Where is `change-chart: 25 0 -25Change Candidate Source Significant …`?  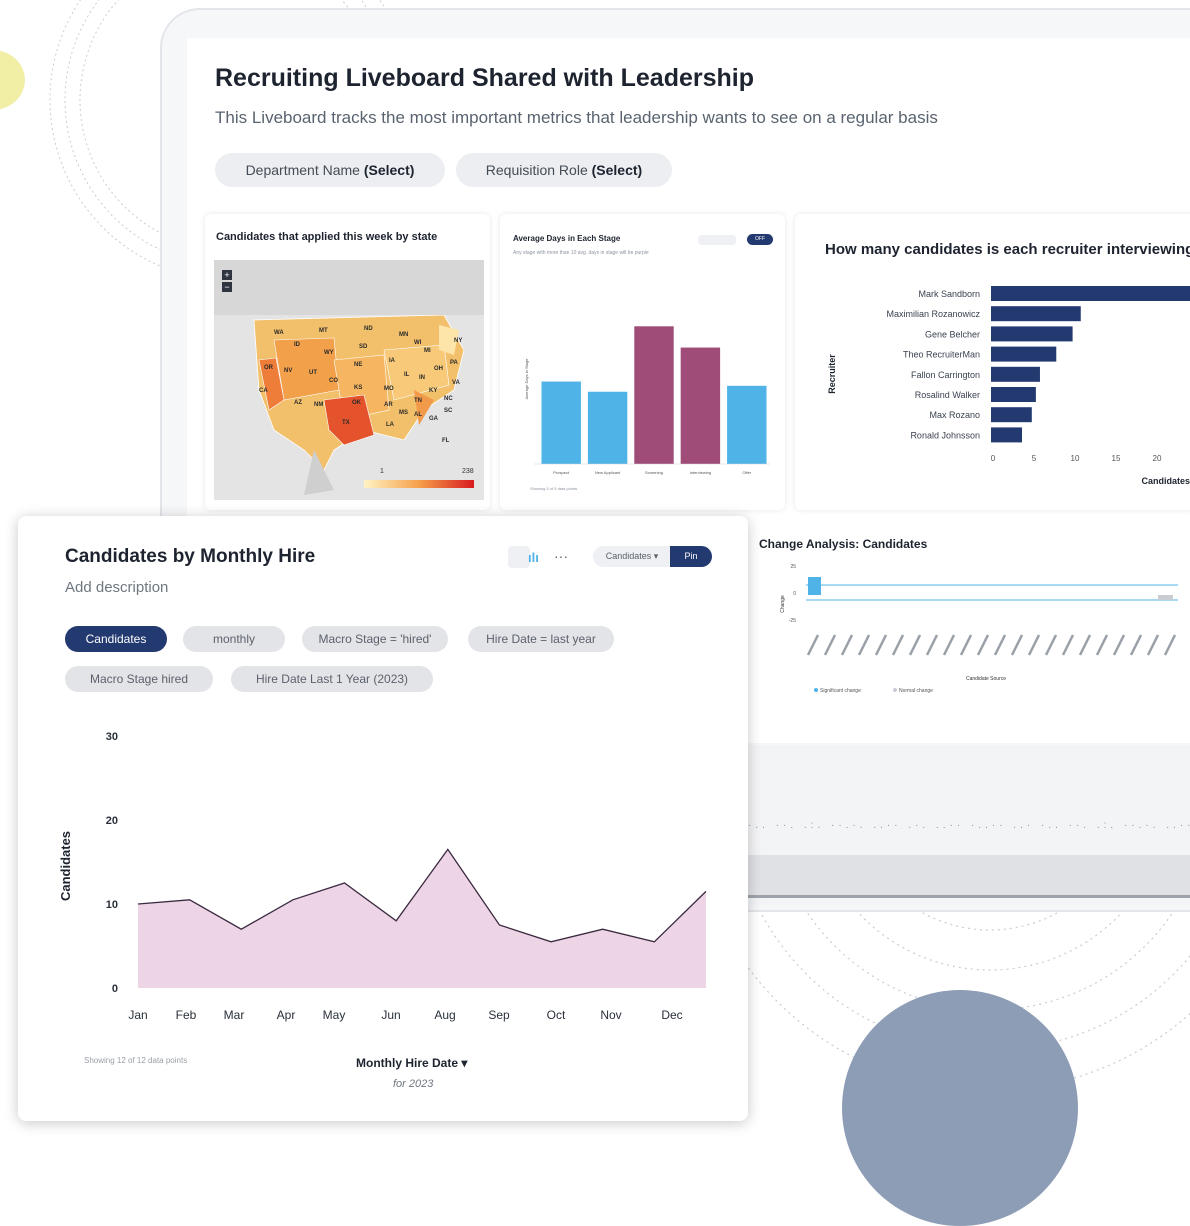
change-chart: 25 0 -25Change Candidate Source Significant … is located at coordinates (979, 629).